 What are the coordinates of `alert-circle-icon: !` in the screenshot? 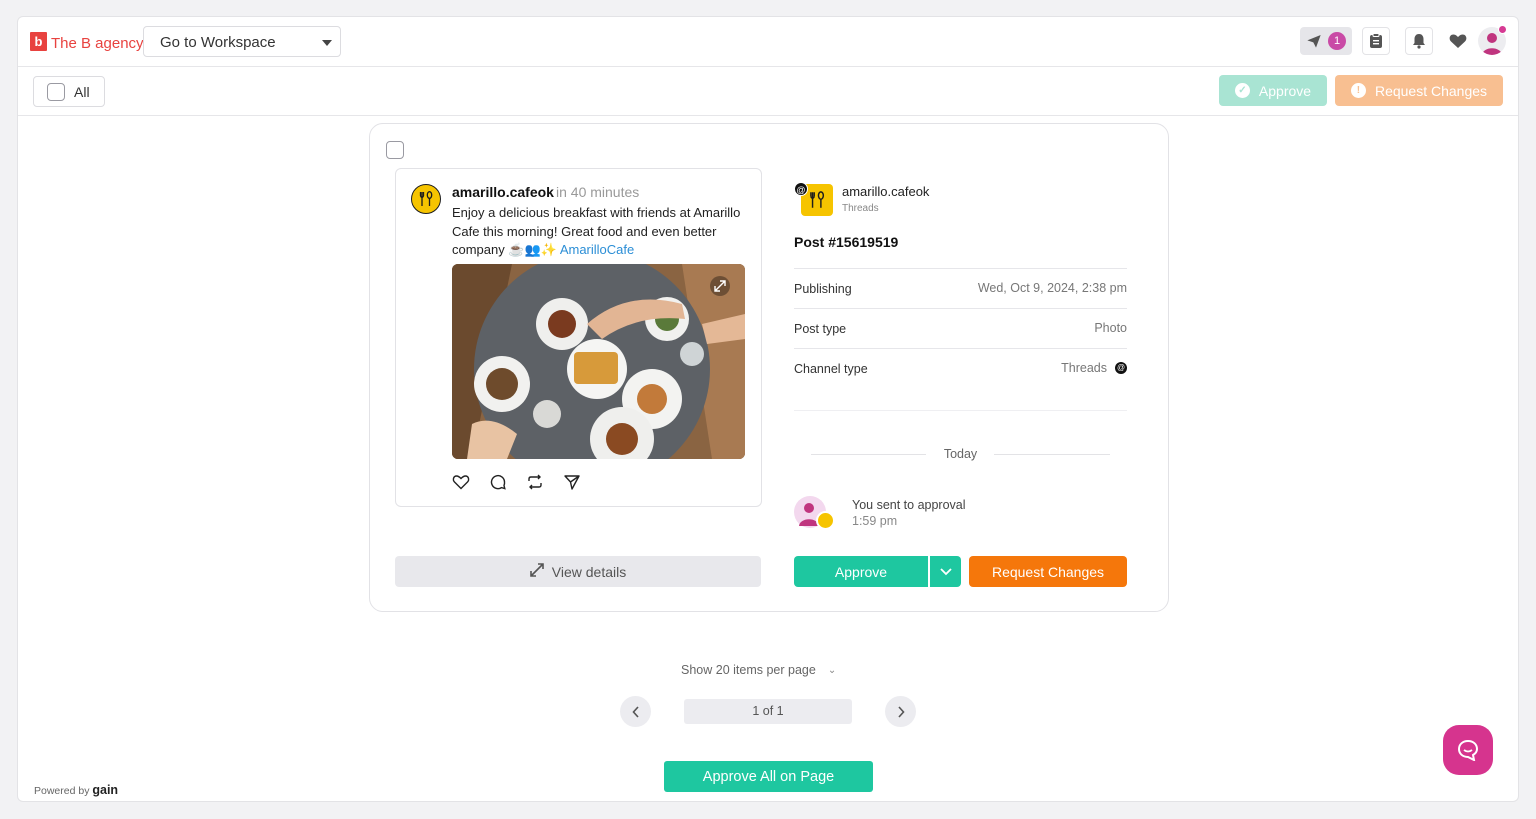 It's located at (1358, 90).